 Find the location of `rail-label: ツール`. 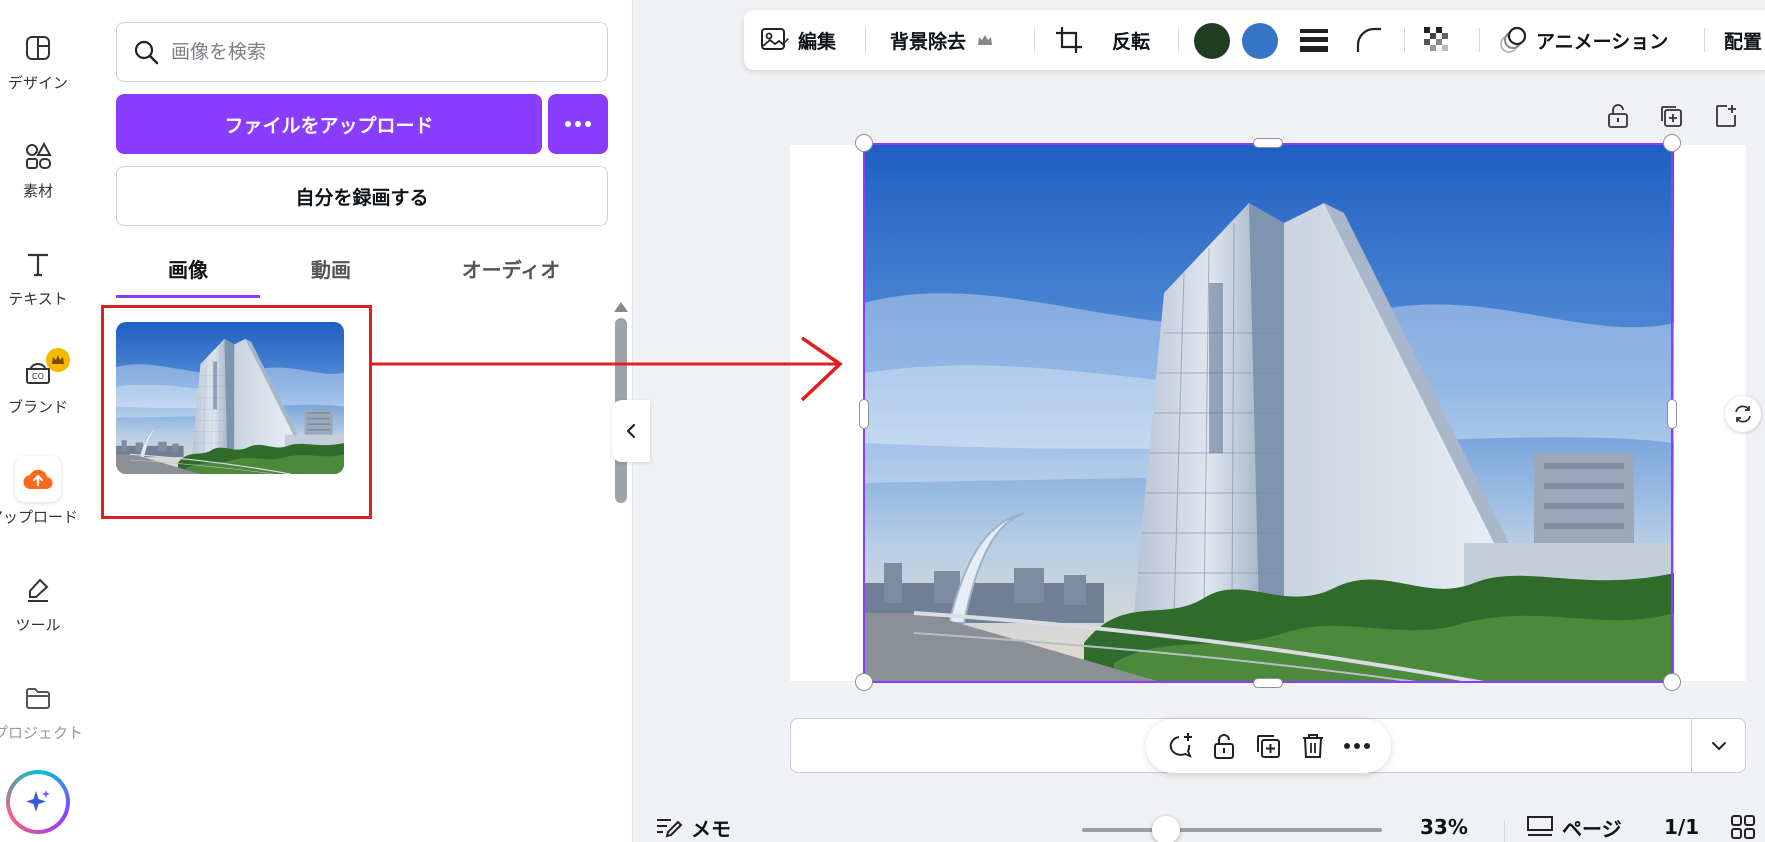

rail-label: ツール is located at coordinates (38, 625).